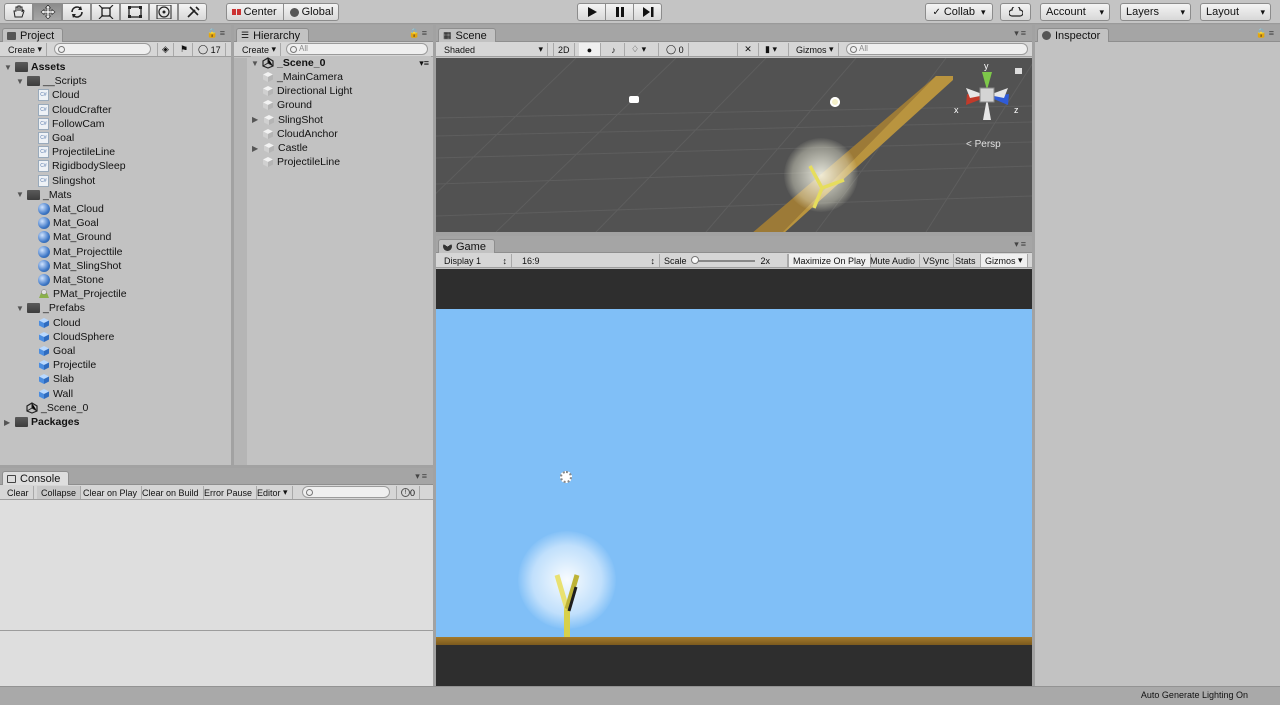 This screenshot has height=705, width=1280. What do you see at coordinates (287, 105) in the screenshot?
I see `hierarchy-item: Ground` at bounding box center [287, 105].